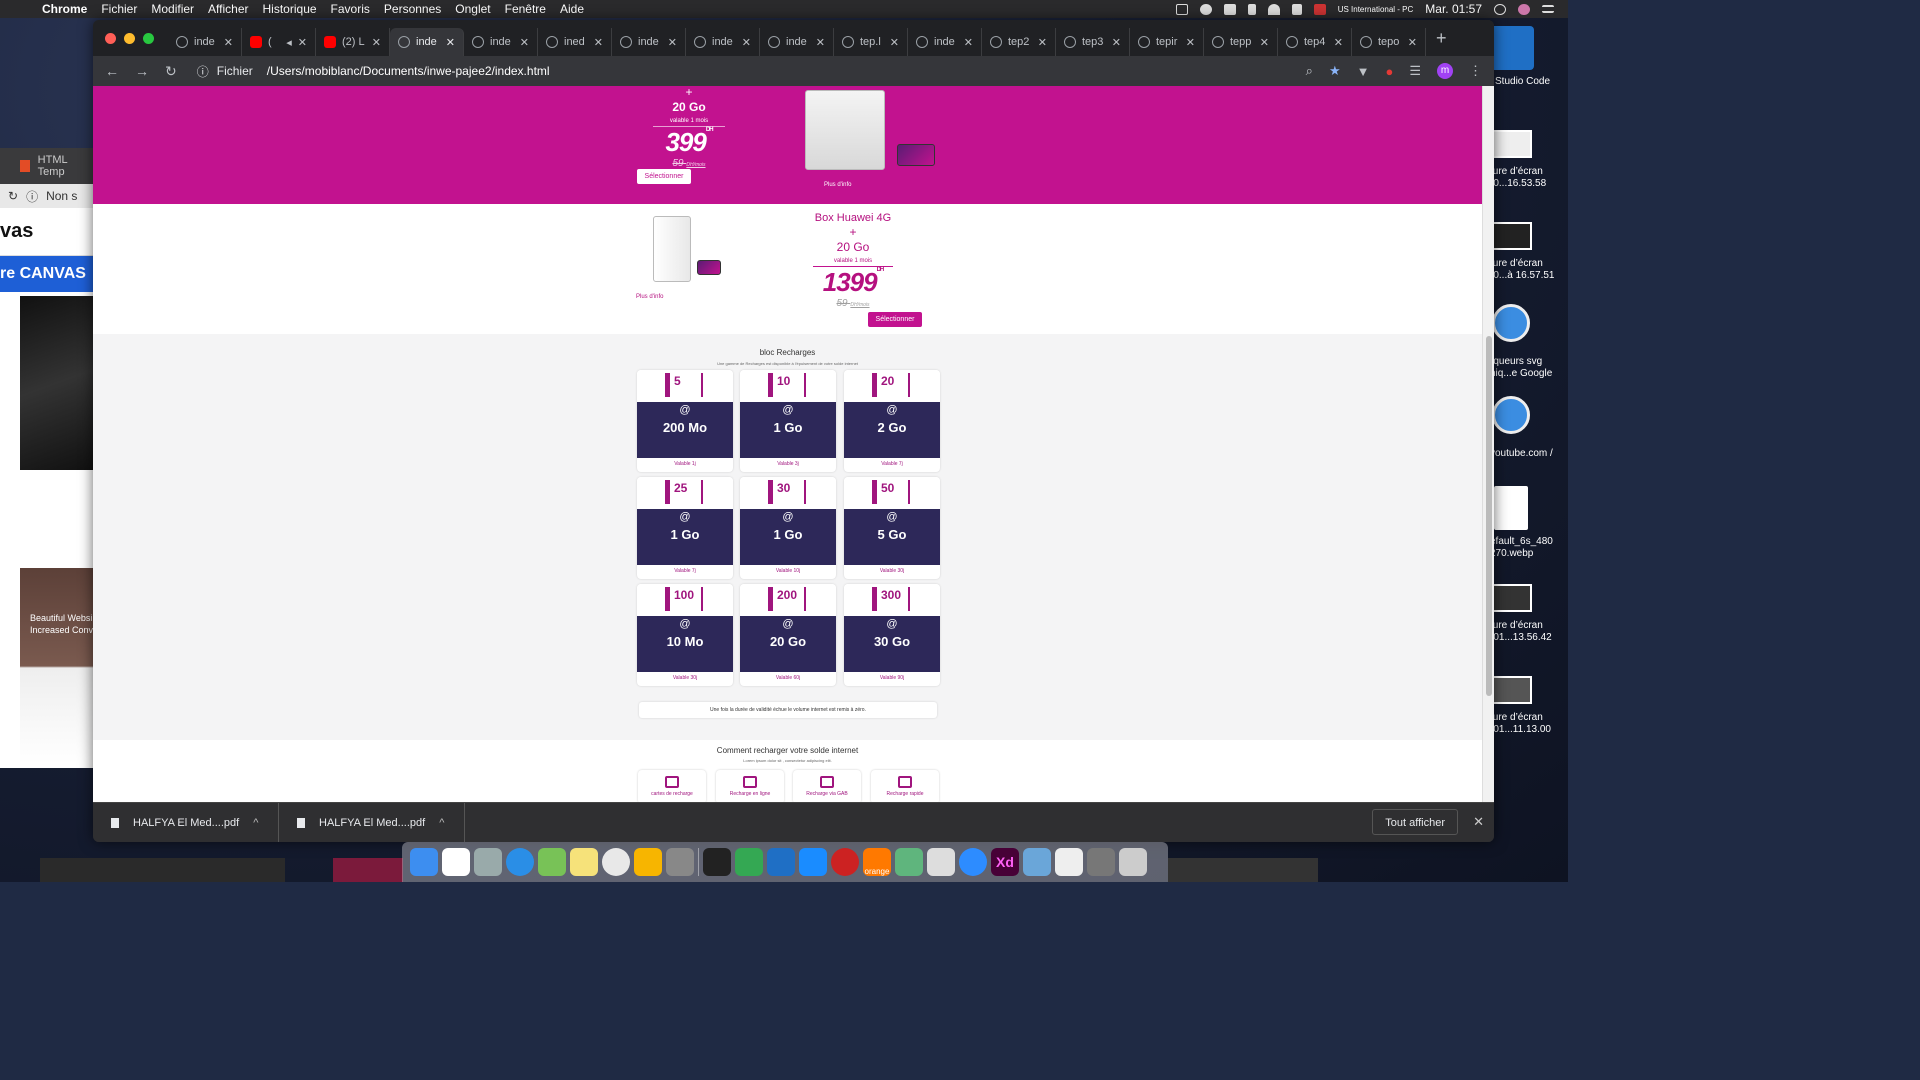 The image size is (1920, 1080). What do you see at coordinates (119, 9) in the screenshot?
I see `menu-item-fichier: Fichier` at bounding box center [119, 9].